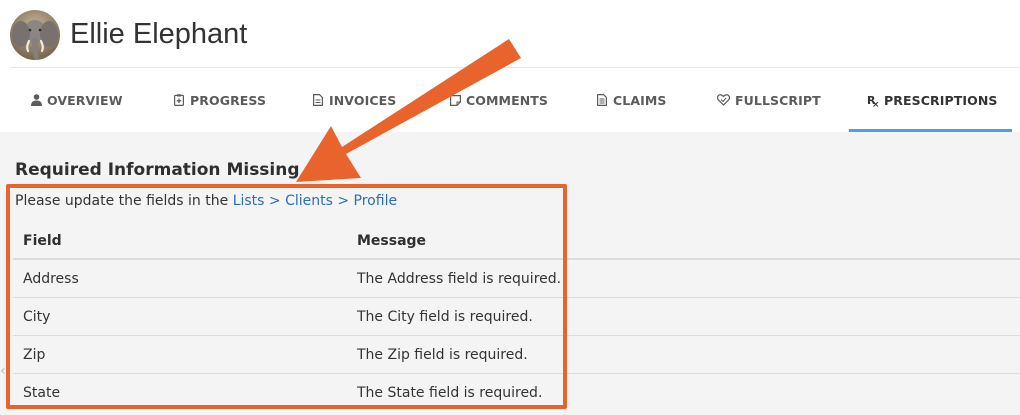 The height and width of the screenshot is (415, 1020). I want to click on table-header: Field Message, so click(516, 242).